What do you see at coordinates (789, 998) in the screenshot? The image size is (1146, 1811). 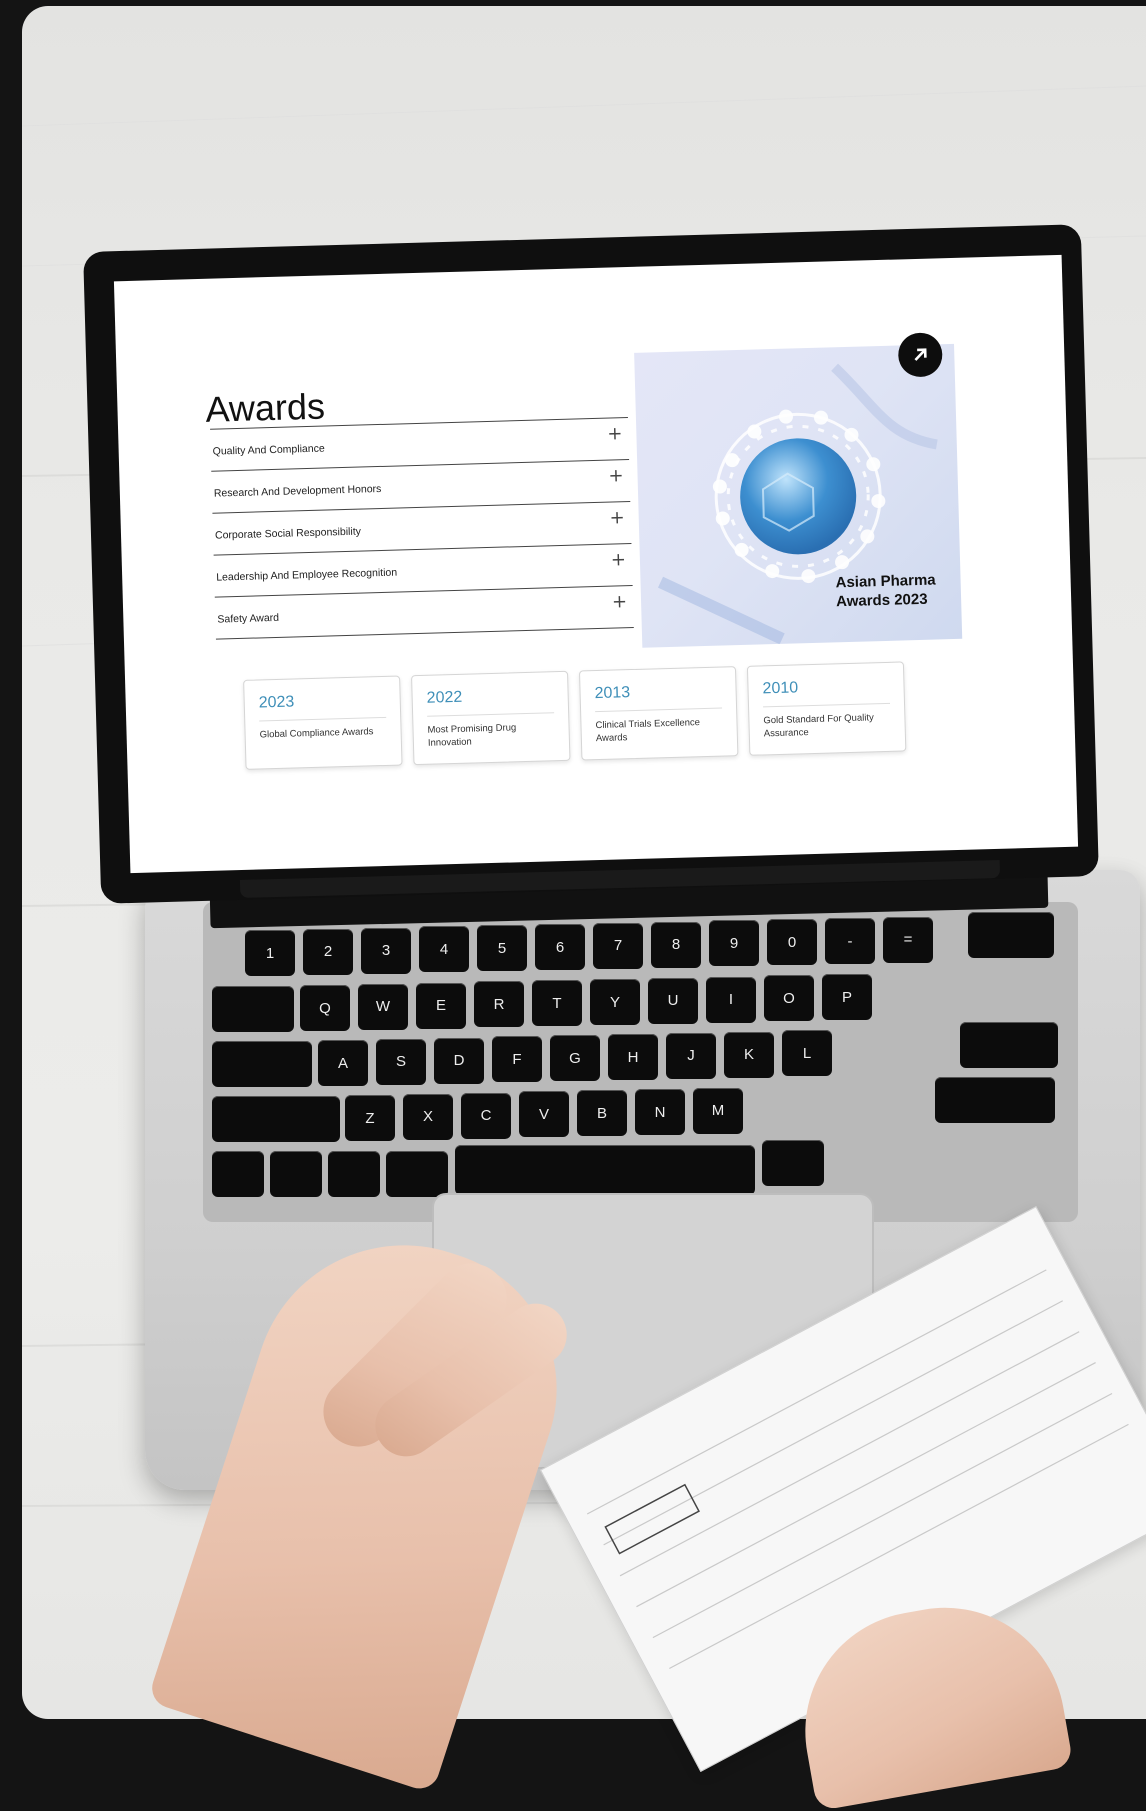 I see `key-o: O` at bounding box center [789, 998].